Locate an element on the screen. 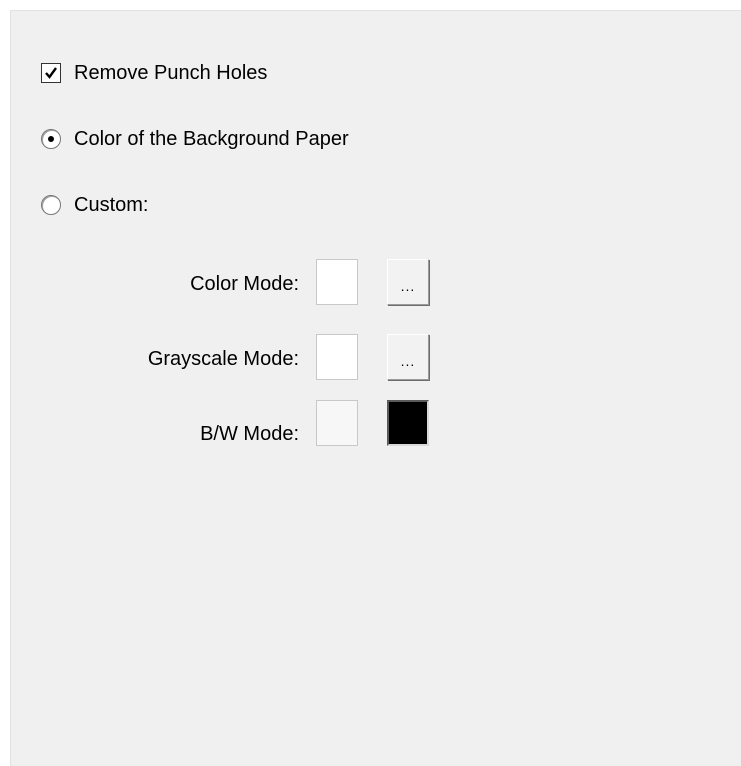 The height and width of the screenshot is (766, 741). check-icon is located at coordinates (51, 73).